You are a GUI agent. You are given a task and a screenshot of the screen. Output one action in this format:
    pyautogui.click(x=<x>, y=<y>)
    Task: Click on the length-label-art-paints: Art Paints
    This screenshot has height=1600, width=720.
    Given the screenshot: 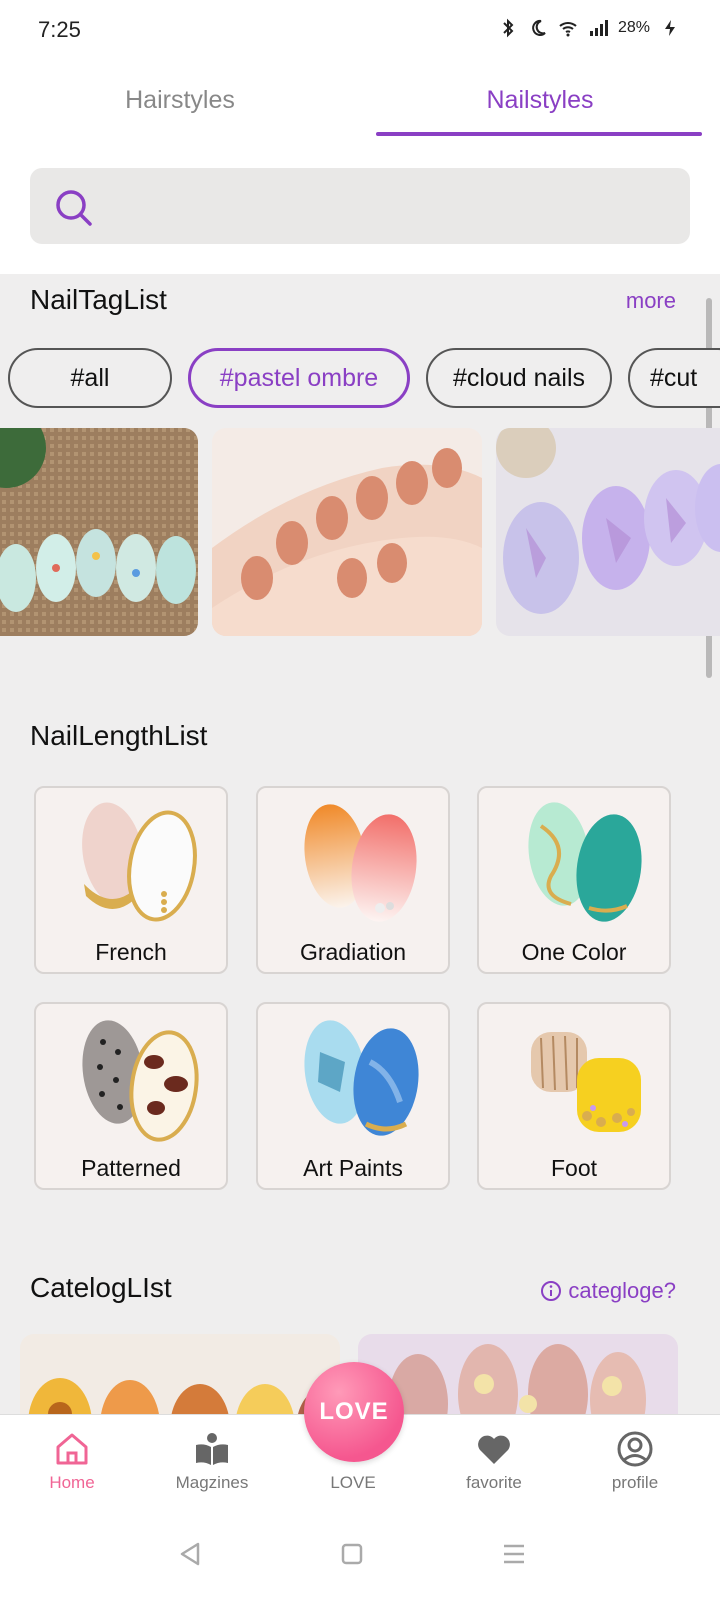 What is the action you would take?
    pyautogui.click(x=353, y=1168)
    